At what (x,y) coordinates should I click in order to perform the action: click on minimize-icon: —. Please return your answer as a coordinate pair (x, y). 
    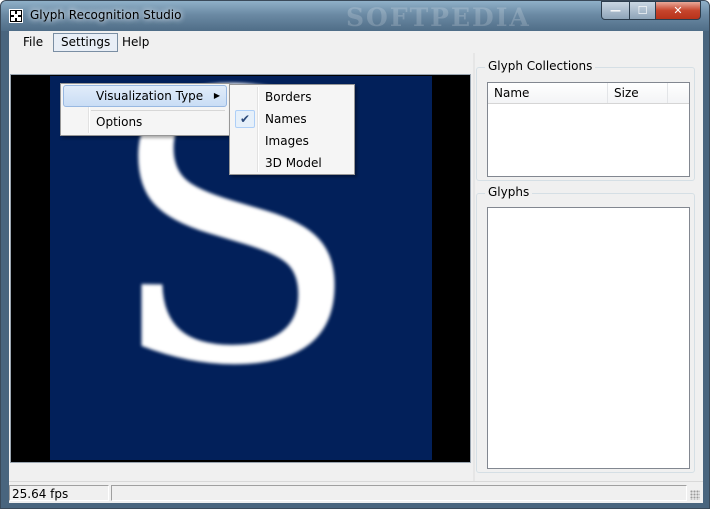
    Looking at the image, I should click on (615, 10).